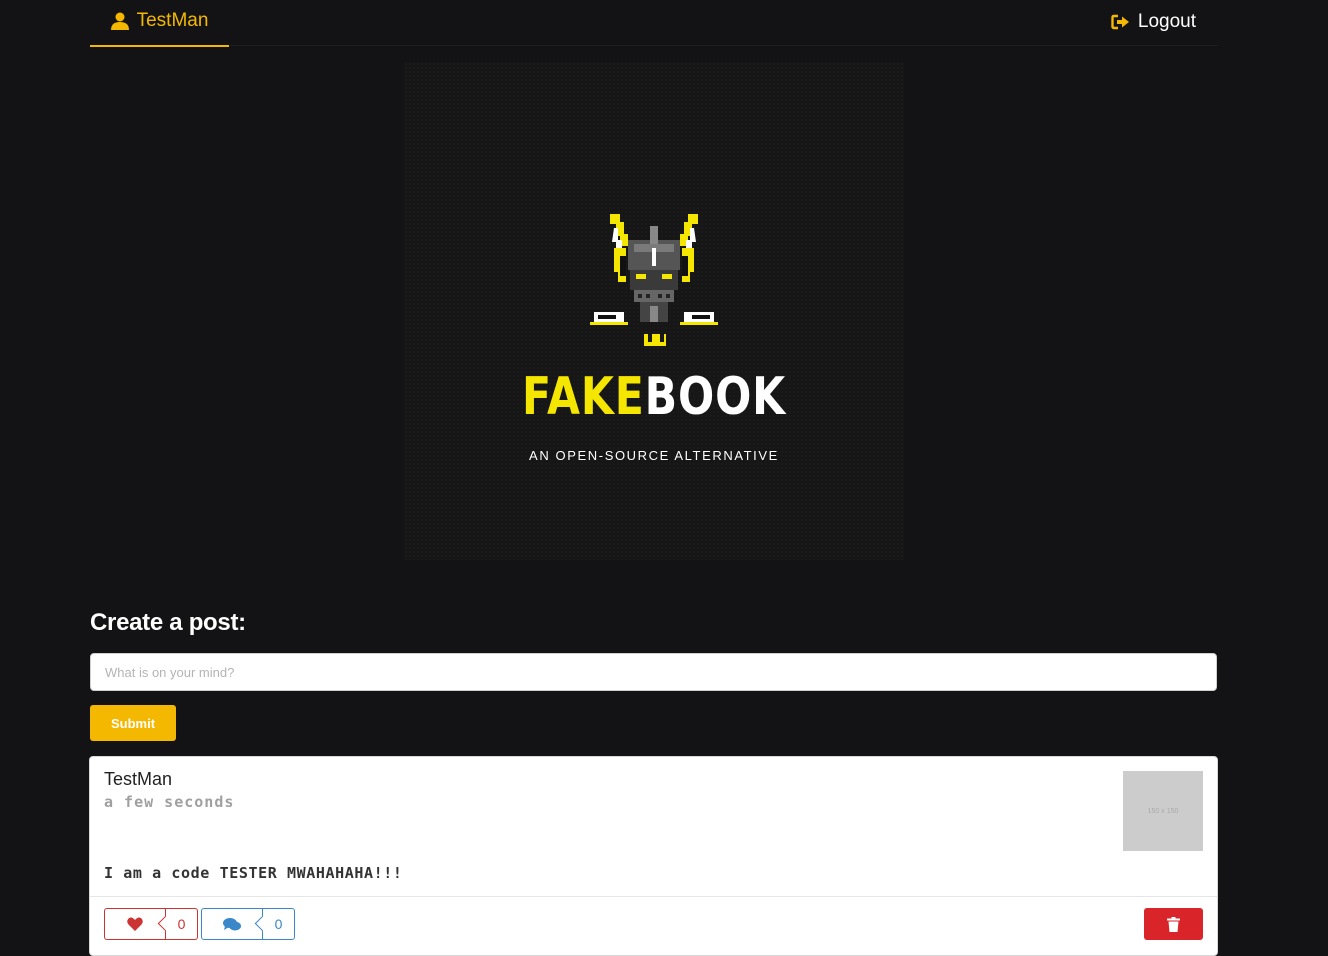  What do you see at coordinates (135, 924) in the screenshot?
I see `like-icon-wrap` at bounding box center [135, 924].